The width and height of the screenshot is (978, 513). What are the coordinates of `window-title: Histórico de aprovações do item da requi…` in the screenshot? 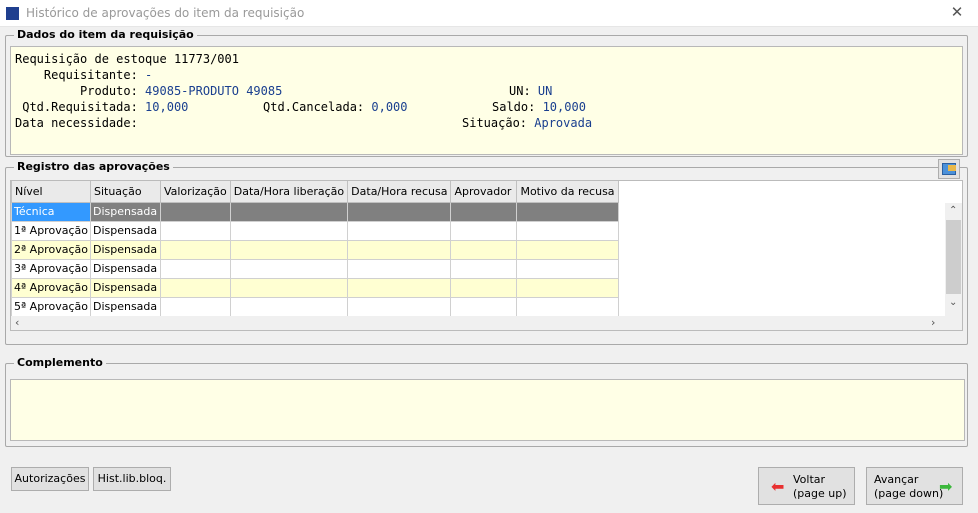 It's located at (165, 13).